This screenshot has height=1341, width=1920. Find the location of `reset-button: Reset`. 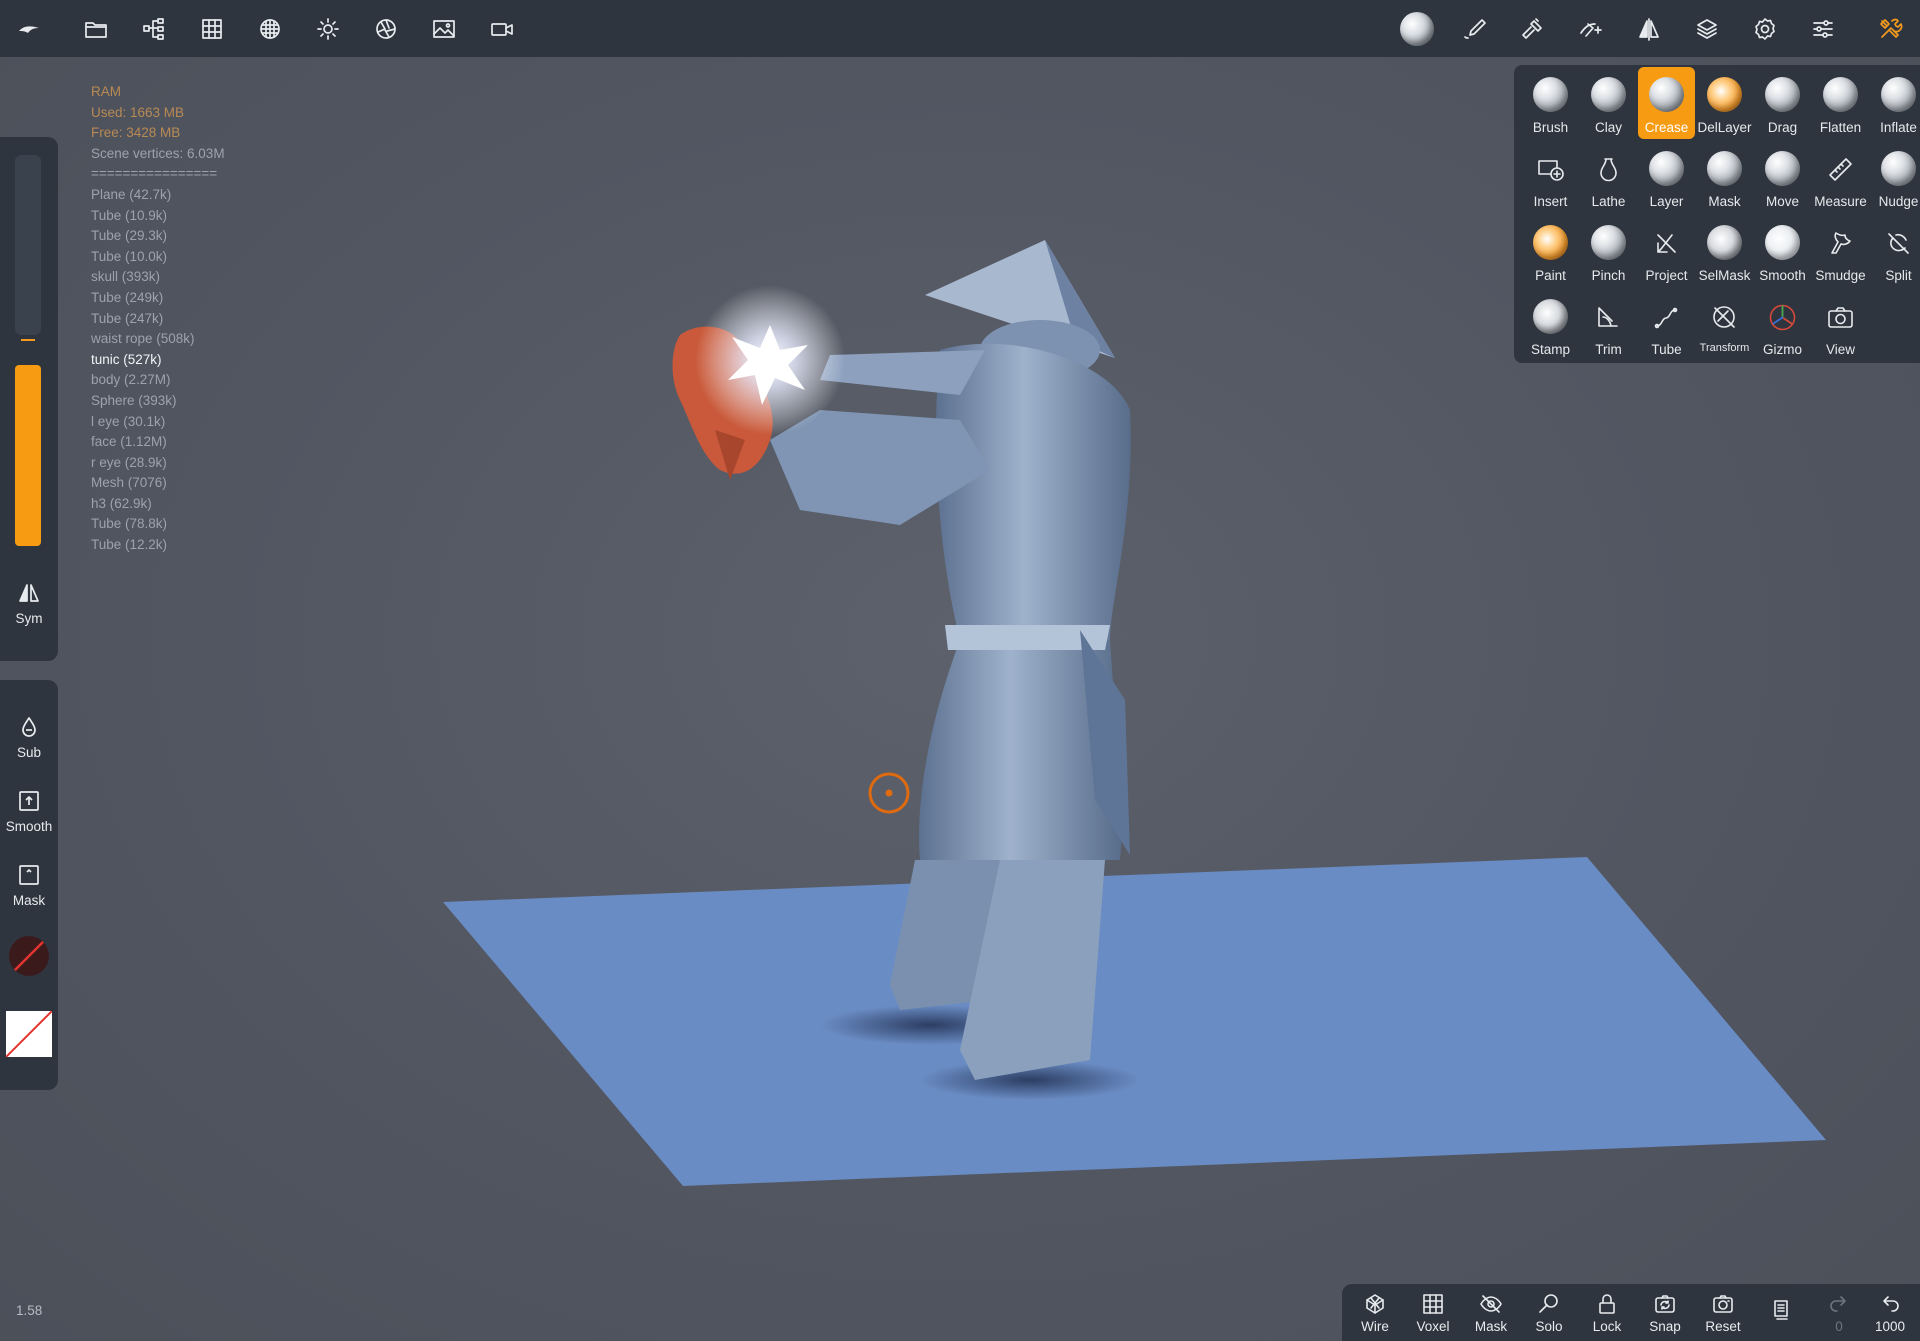

reset-button: Reset is located at coordinates (1723, 1311).